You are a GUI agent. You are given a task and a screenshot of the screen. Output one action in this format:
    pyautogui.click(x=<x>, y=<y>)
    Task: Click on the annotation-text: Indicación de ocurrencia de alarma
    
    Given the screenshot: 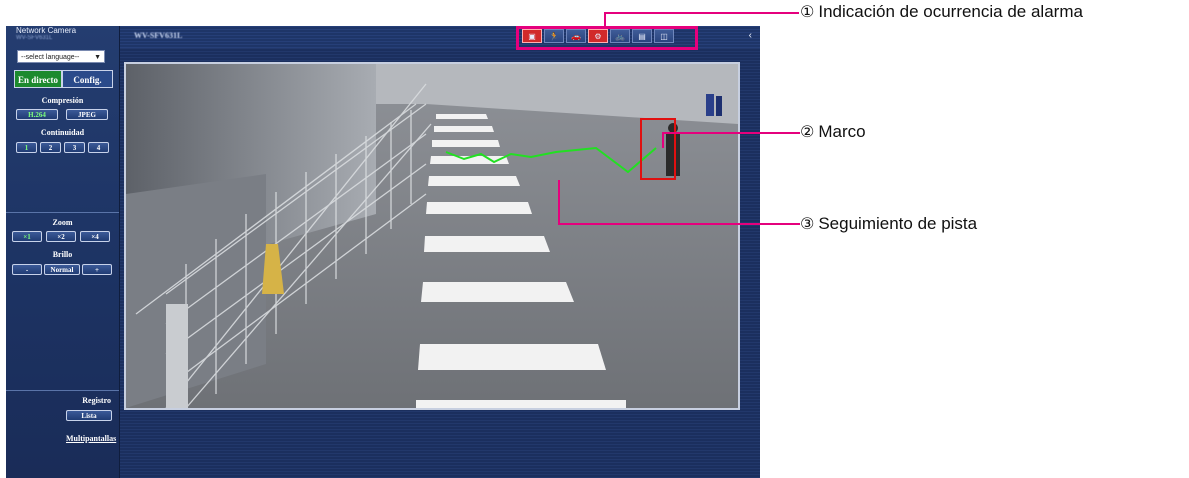 What is the action you would take?
    pyautogui.click(x=950, y=11)
    